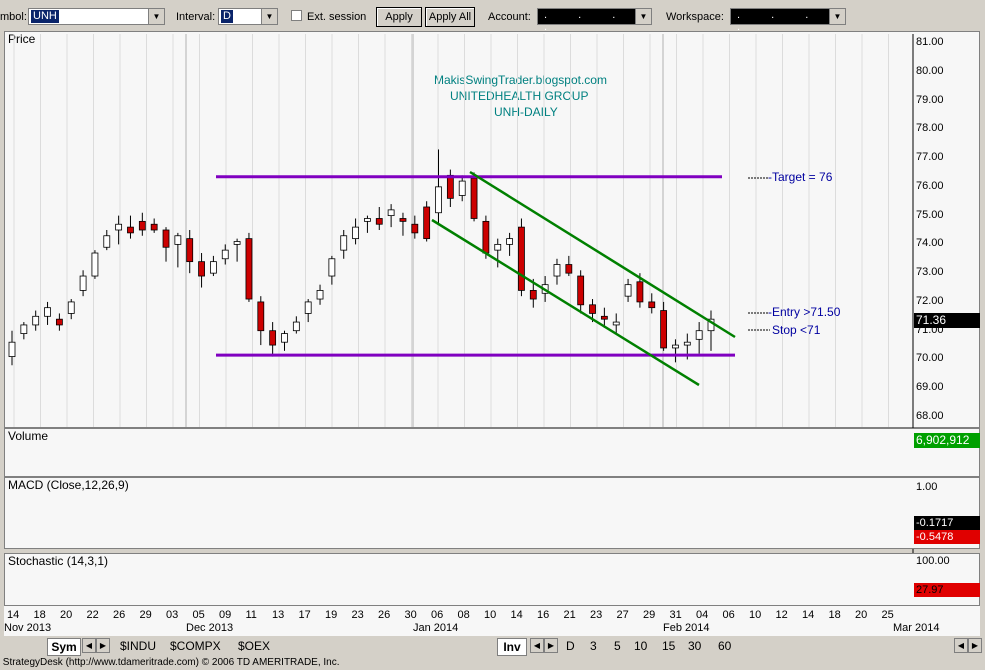  What do you see at coordinates (384, 615) in the screenshot?
I see `date-tick-label: 26` at bounding box center [384, 615].